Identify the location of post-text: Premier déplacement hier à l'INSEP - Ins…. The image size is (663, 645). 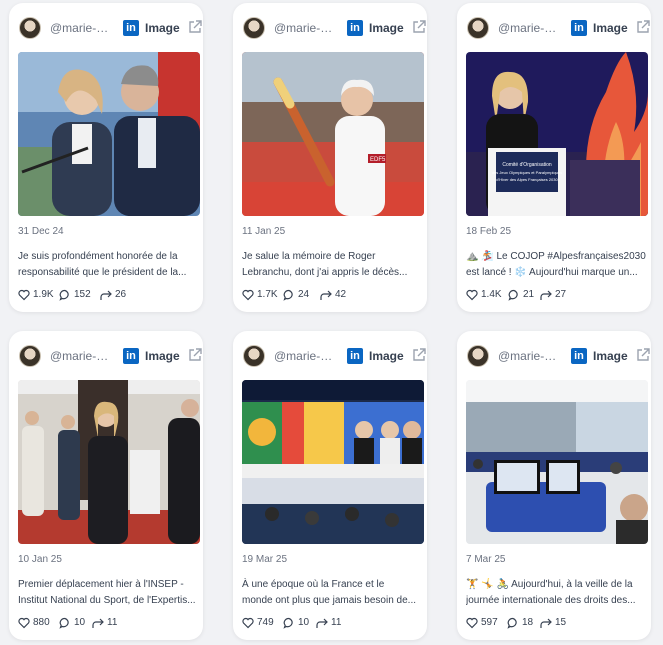
(108, 593).